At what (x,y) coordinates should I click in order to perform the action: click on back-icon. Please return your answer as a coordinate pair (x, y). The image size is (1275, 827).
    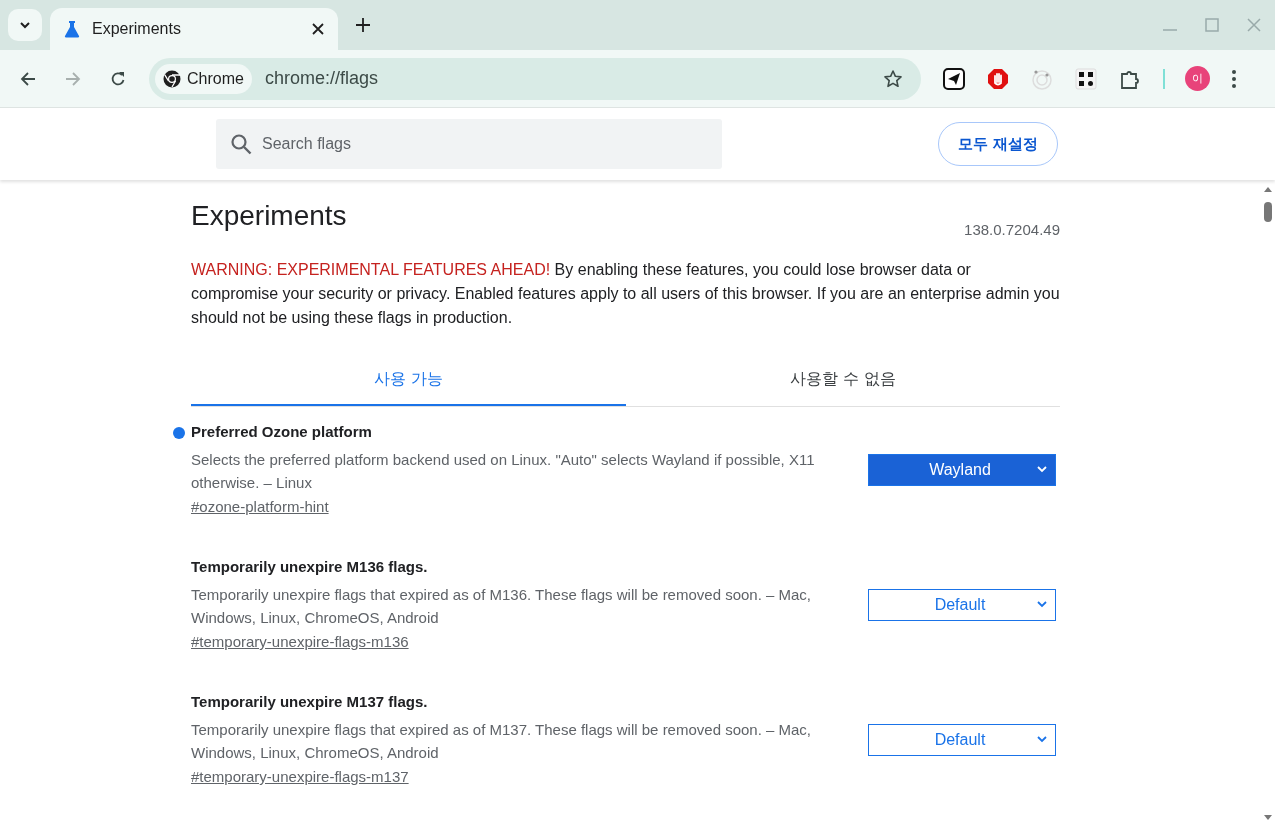
    Looking at the image, I should click on (28, 78).